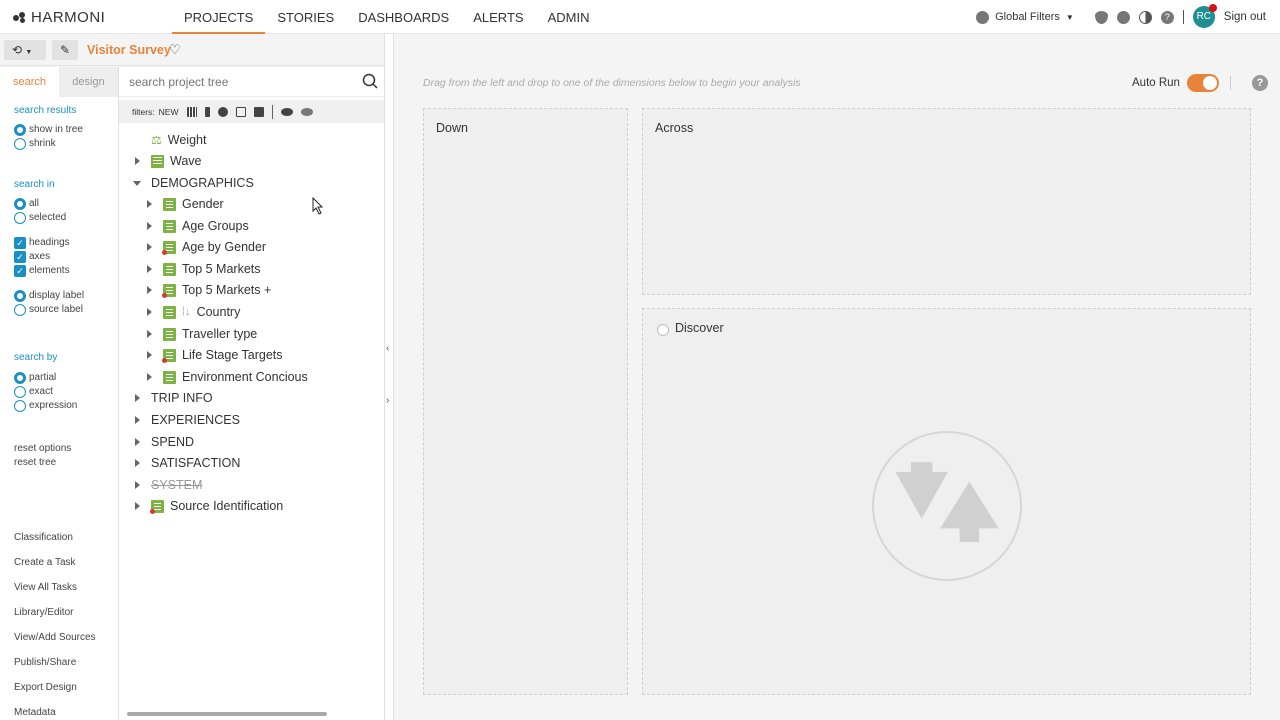  What do you see at coordinates (208, 506) in the screenshot?
I see `tree-node-source-identification: Source Identification` at bounding box center [208, 506].